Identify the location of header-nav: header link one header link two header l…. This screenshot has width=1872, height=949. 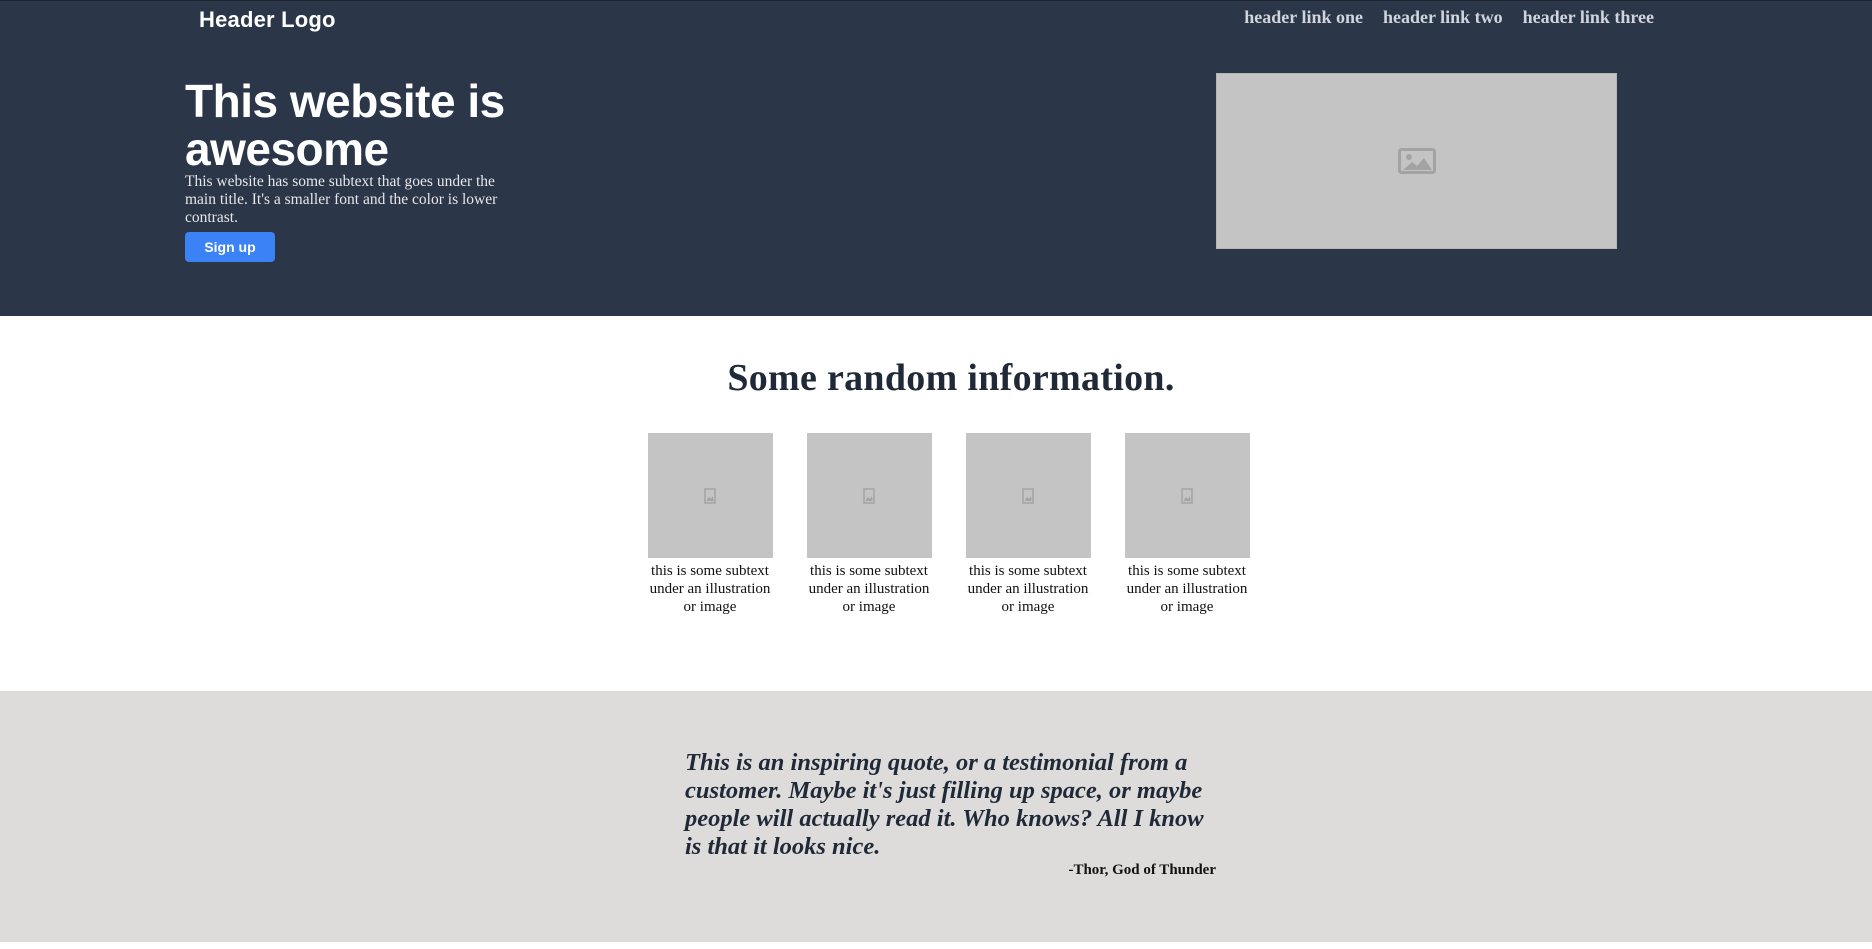
(1449, 17).